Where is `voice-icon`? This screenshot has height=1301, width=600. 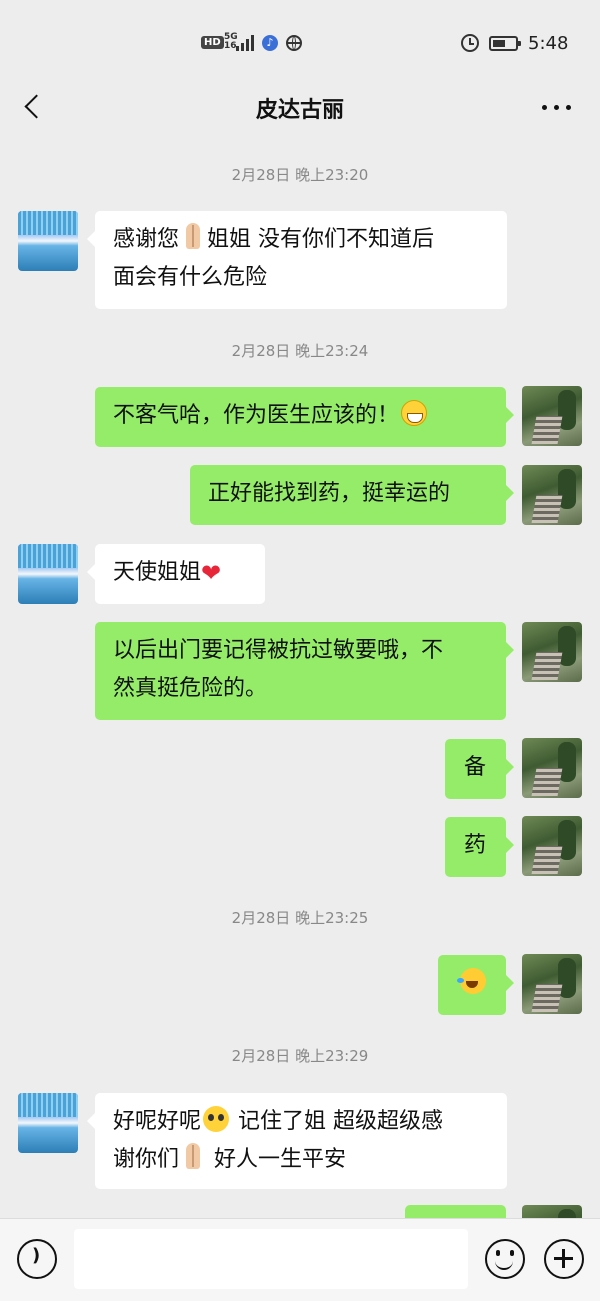 voice-icon is located at coordinates (37, 1259).